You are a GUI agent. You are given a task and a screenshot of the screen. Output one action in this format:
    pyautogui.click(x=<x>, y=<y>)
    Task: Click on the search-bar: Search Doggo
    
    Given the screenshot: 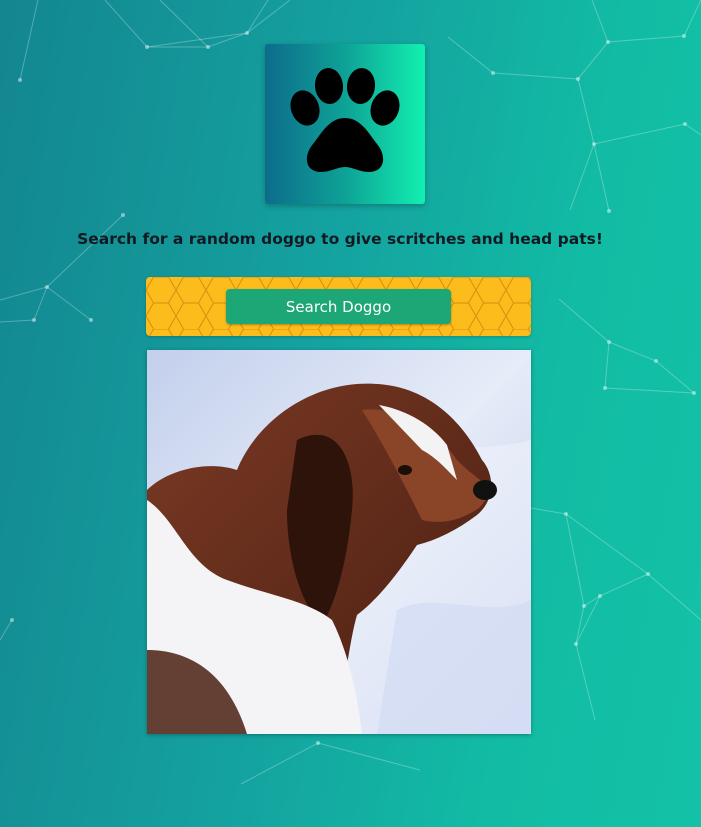 What is the action you would take?
    pyautogui.click(x=338, y=306)
    